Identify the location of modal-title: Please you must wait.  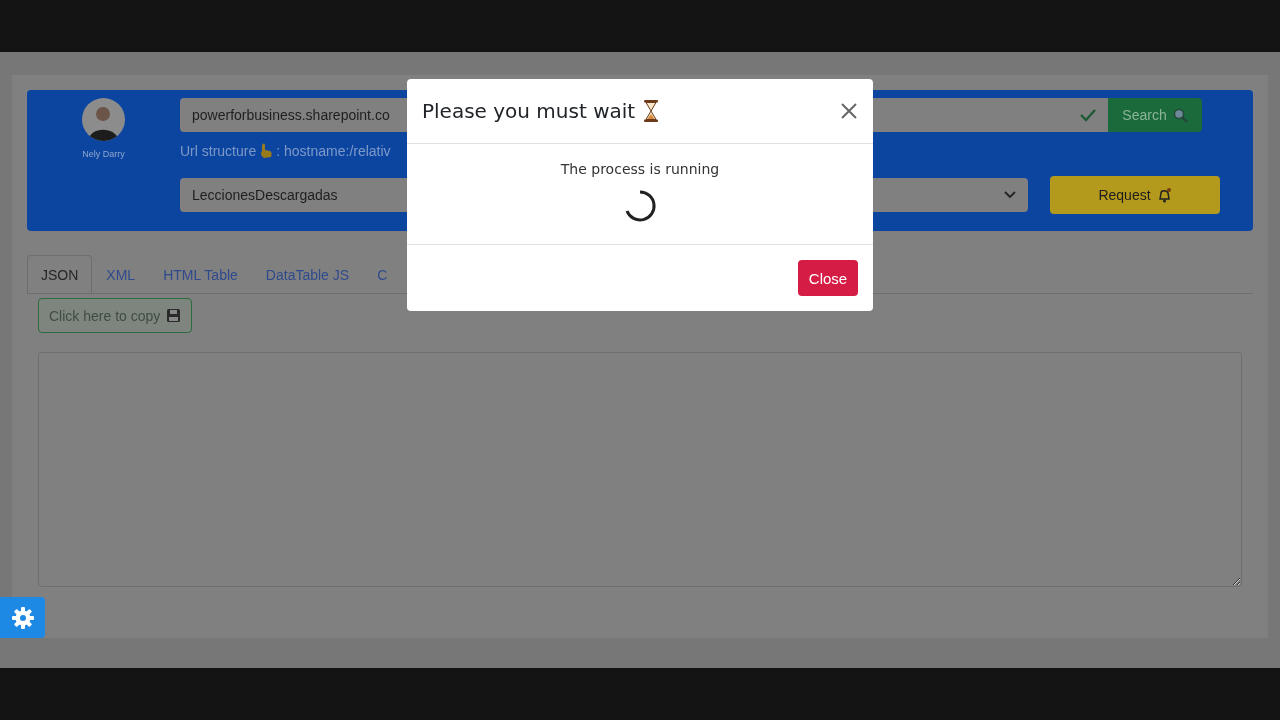
(529, 111).